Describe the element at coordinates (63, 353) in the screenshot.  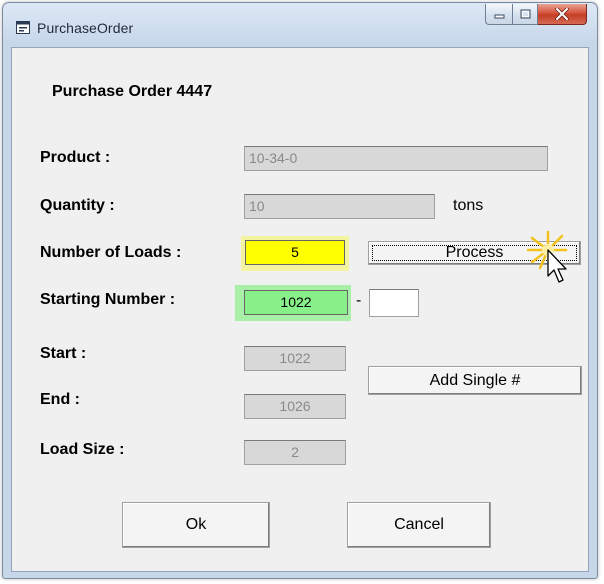
I see `start-label: Start :` at that location.